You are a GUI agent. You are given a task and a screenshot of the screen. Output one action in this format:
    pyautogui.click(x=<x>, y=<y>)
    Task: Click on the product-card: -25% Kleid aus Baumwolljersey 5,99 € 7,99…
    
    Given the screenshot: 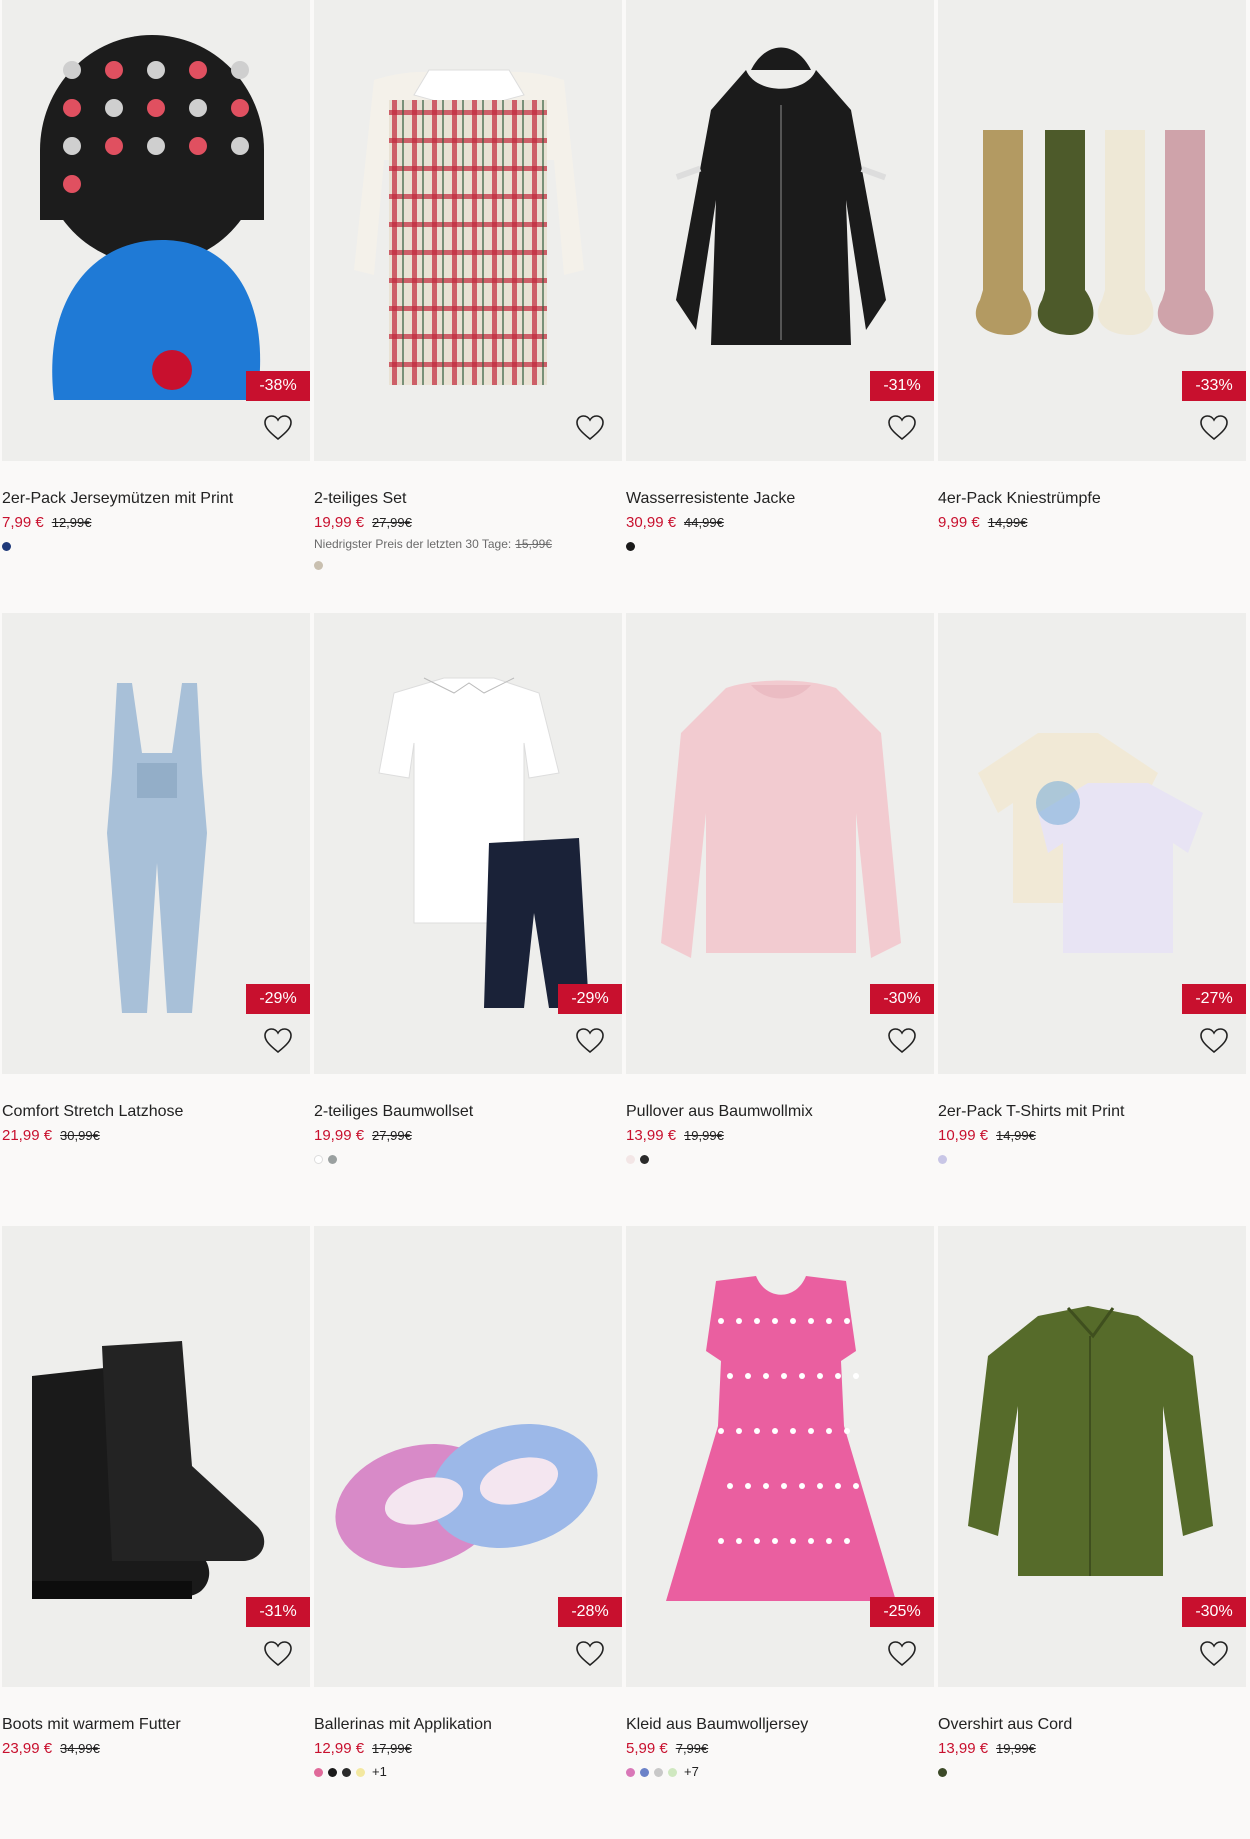 What is the action you would take?
    pyautogui.click(x=780, y=1532)
    